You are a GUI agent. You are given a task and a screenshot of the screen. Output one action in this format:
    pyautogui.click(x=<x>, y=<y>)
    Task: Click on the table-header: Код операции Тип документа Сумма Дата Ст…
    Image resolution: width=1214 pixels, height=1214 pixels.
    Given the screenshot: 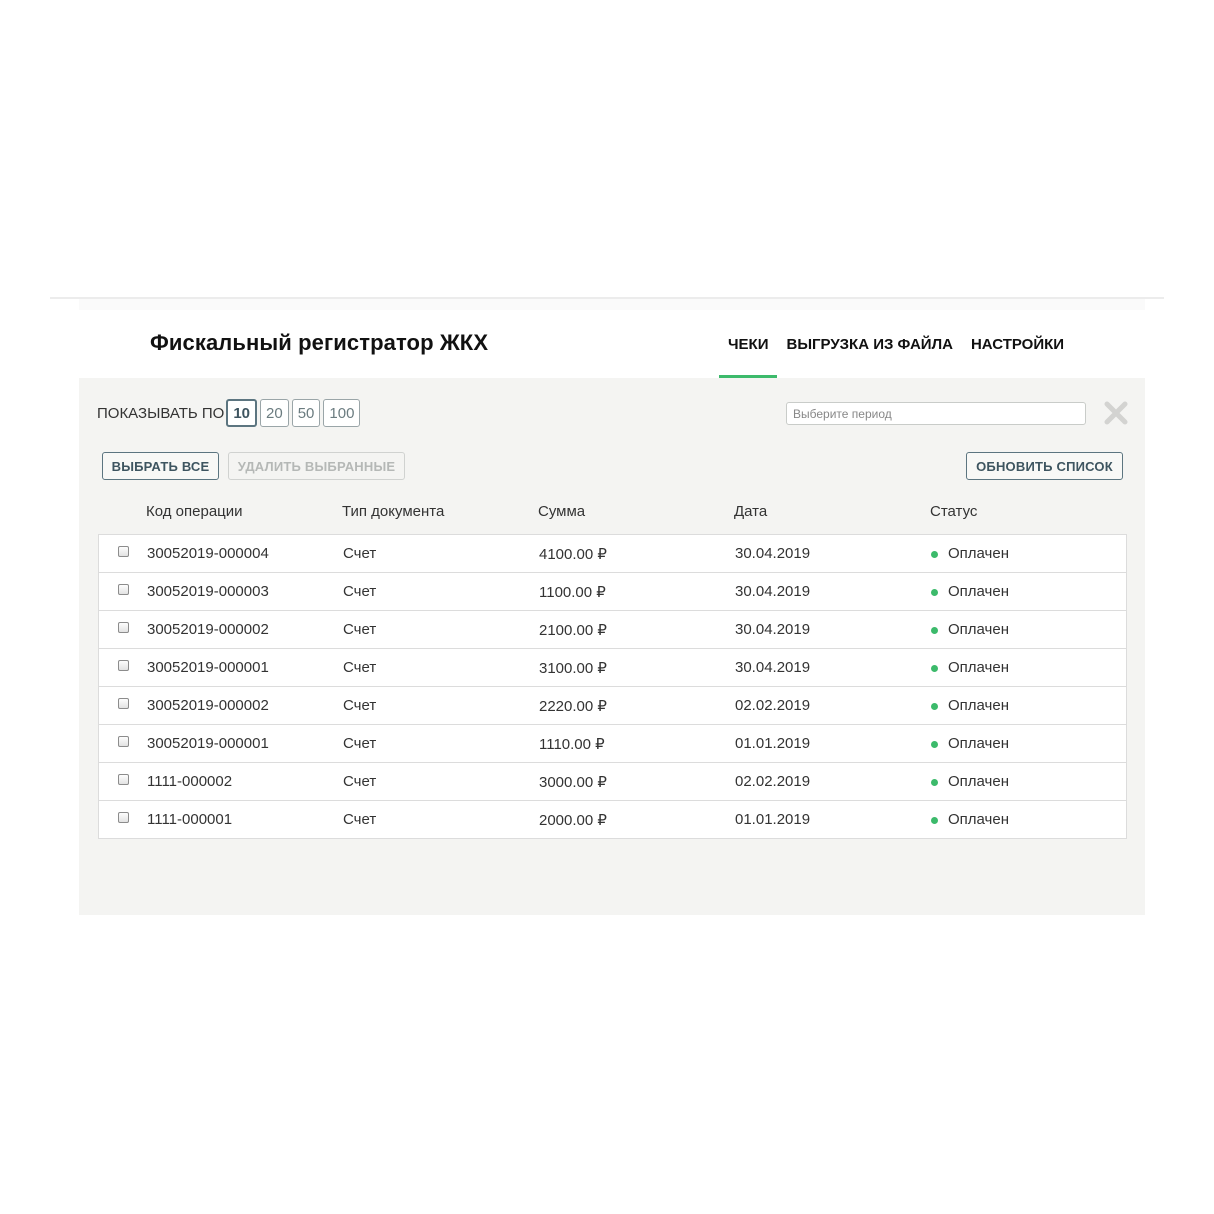 What is the action you would take?
    pyautogui.click(x=612, y=515)
    